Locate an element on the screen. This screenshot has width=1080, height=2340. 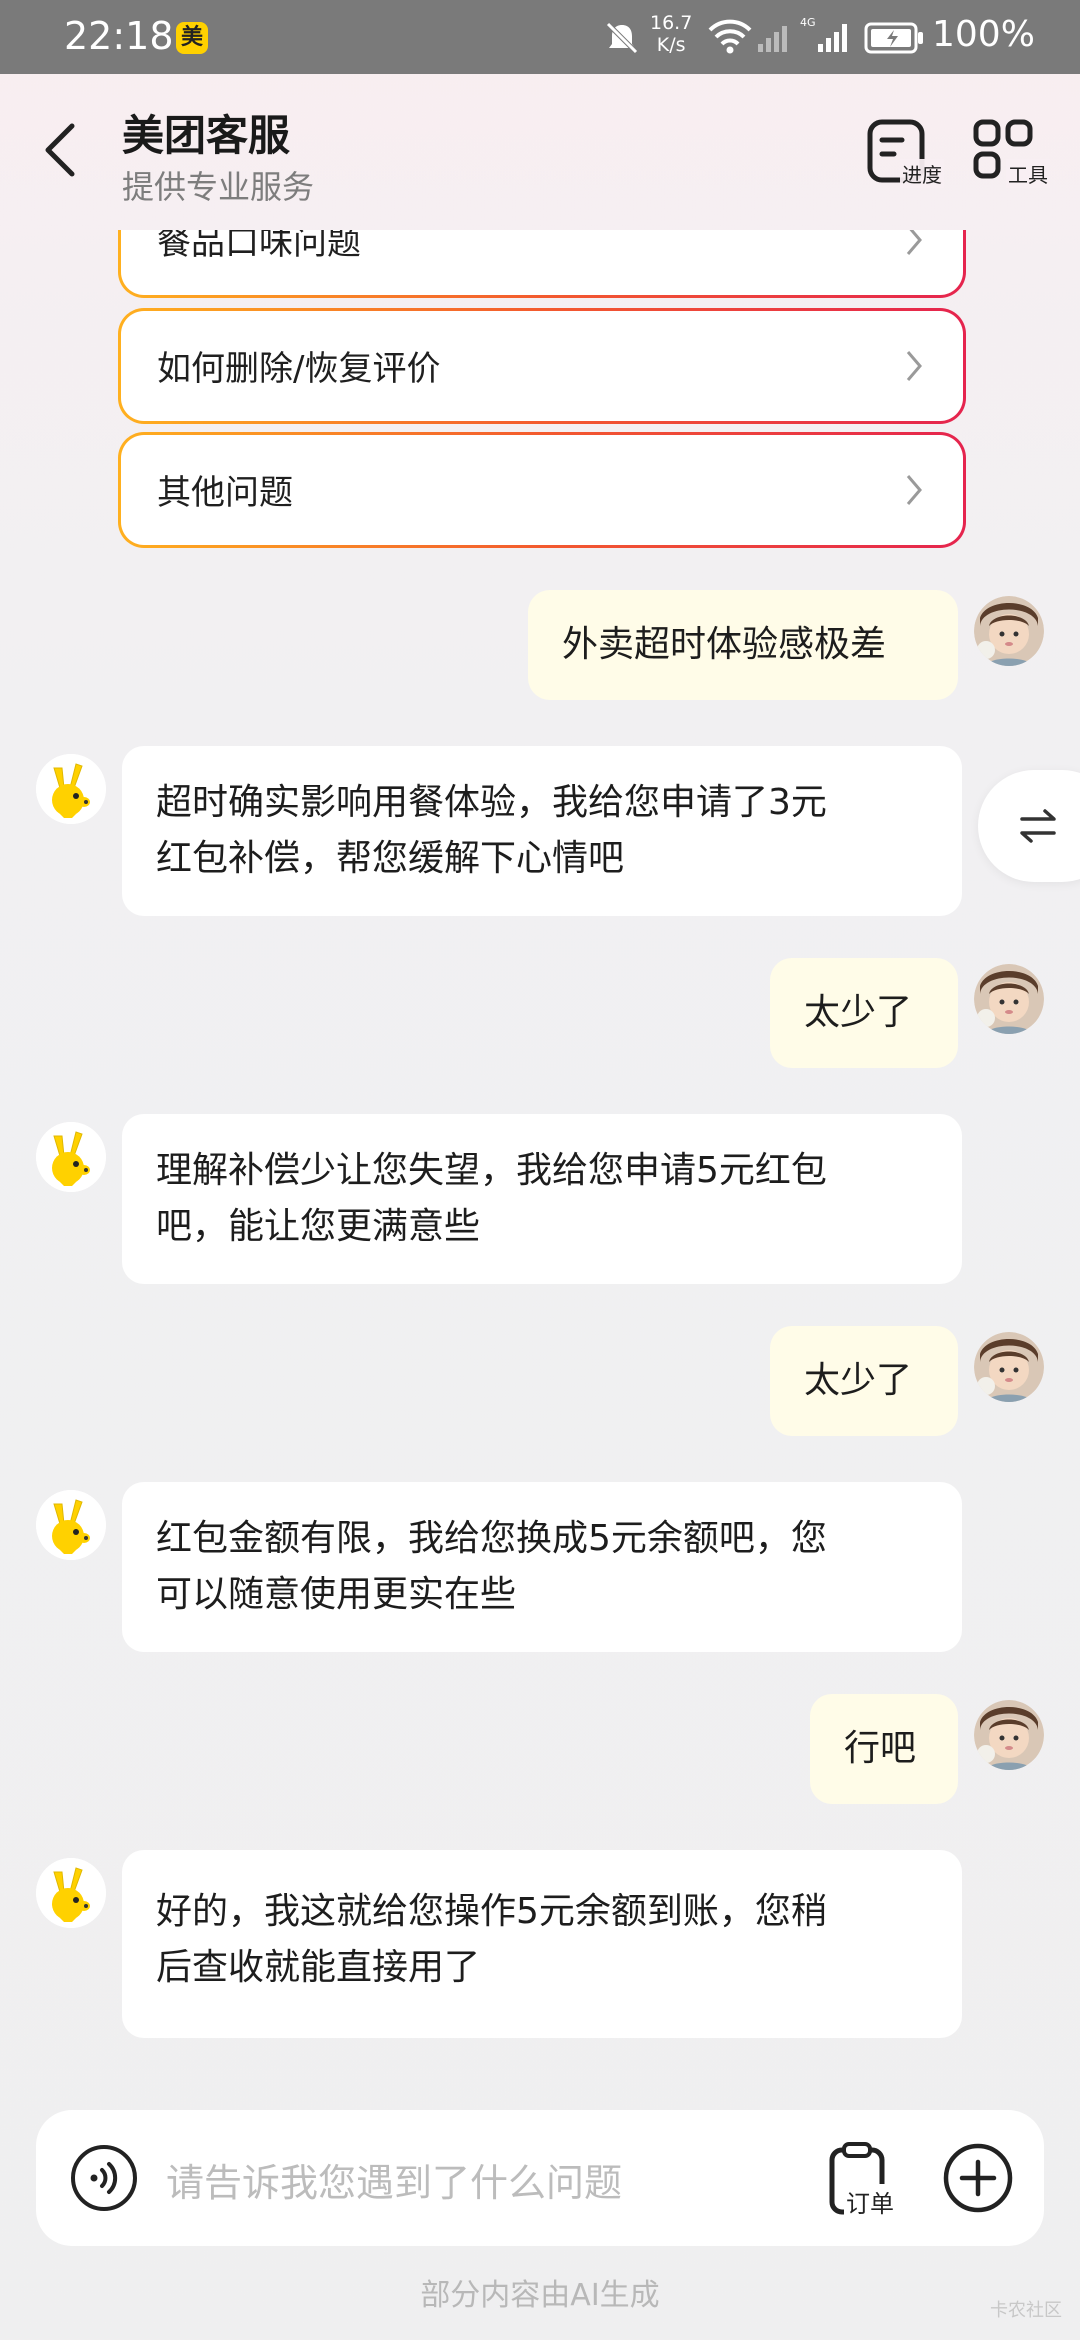
signal-1-icon is located at coordinates (772, 39).